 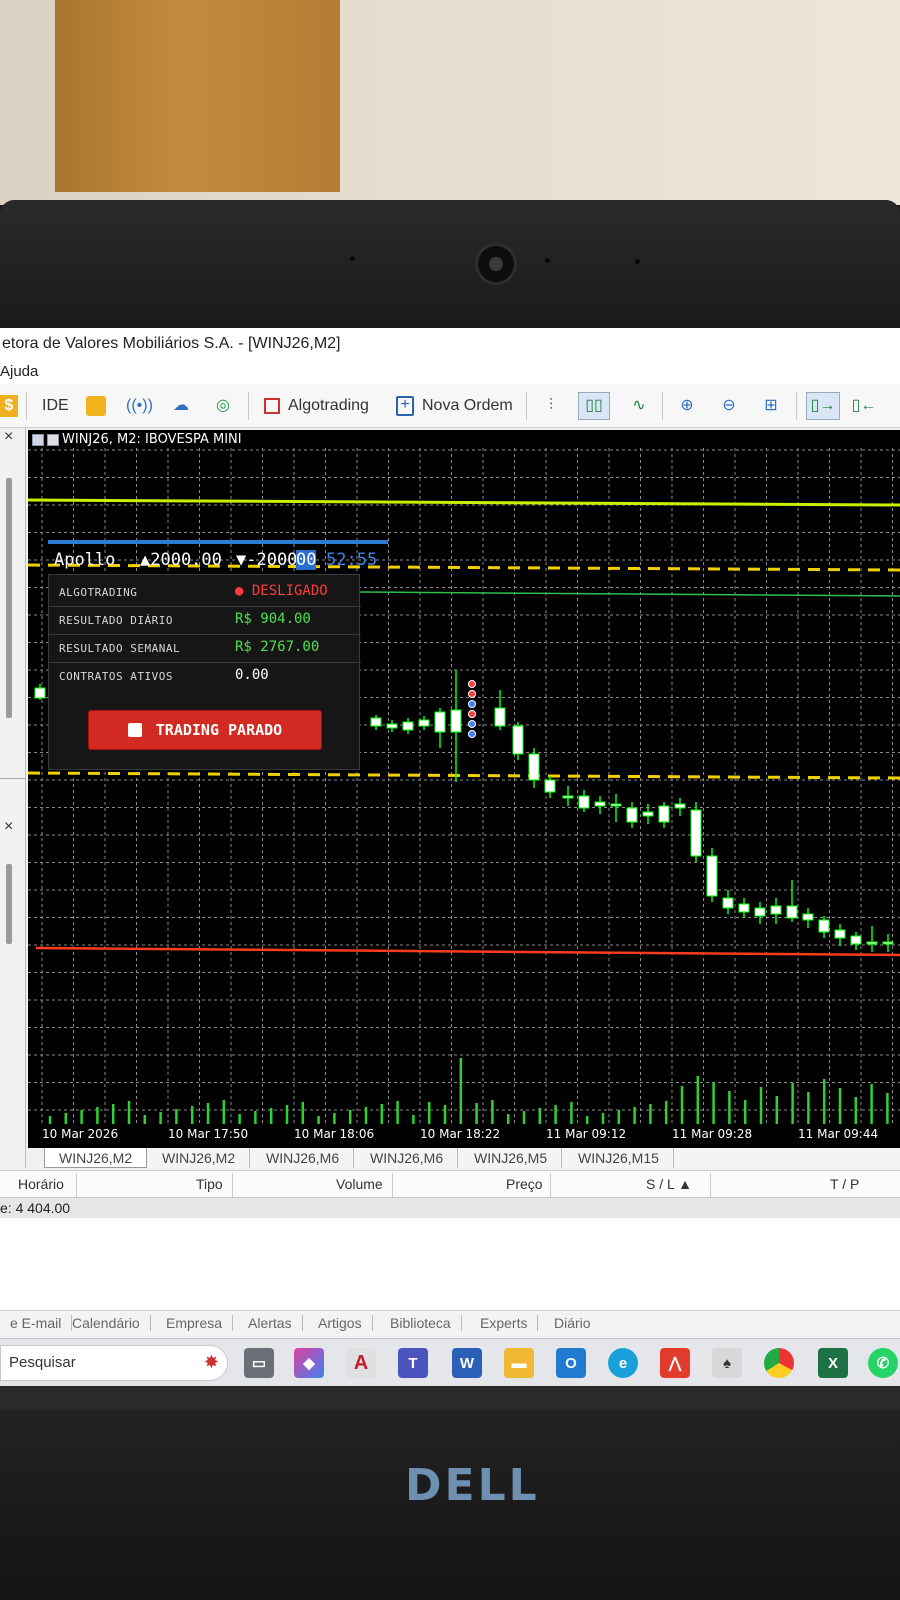 I want to click on x-tick-label: 11 Mar 09:12, so click(x=586, y=1134).